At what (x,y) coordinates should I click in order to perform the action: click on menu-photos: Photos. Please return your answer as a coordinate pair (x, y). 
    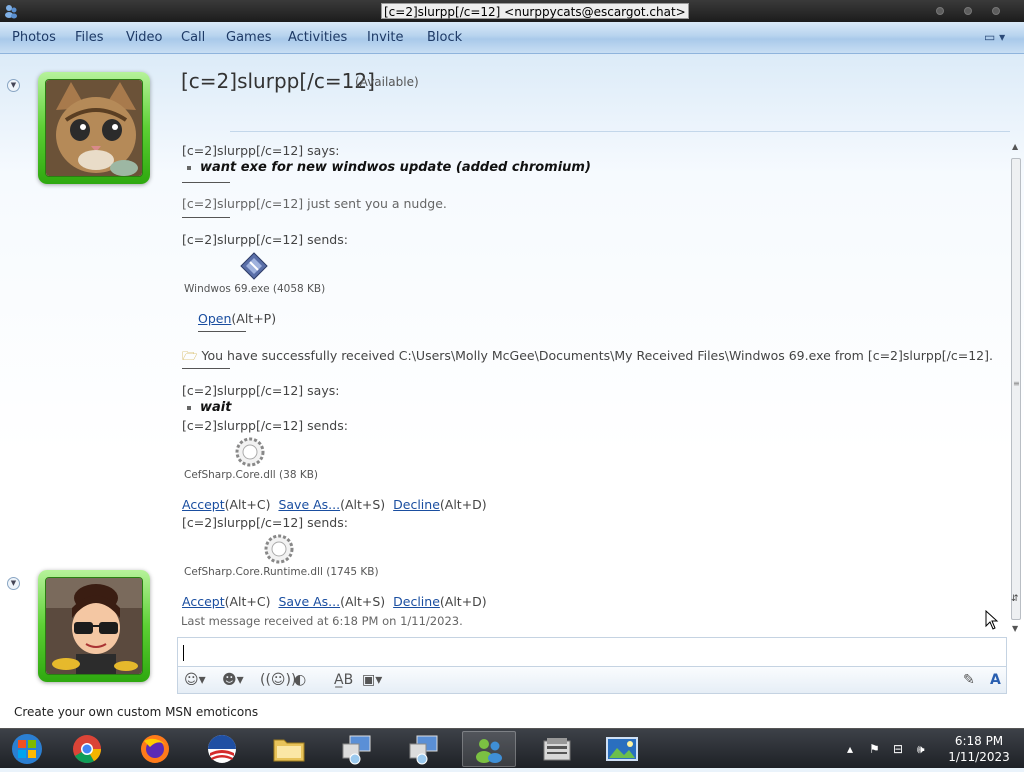
    Looking at the image, I should click on (34, 37).